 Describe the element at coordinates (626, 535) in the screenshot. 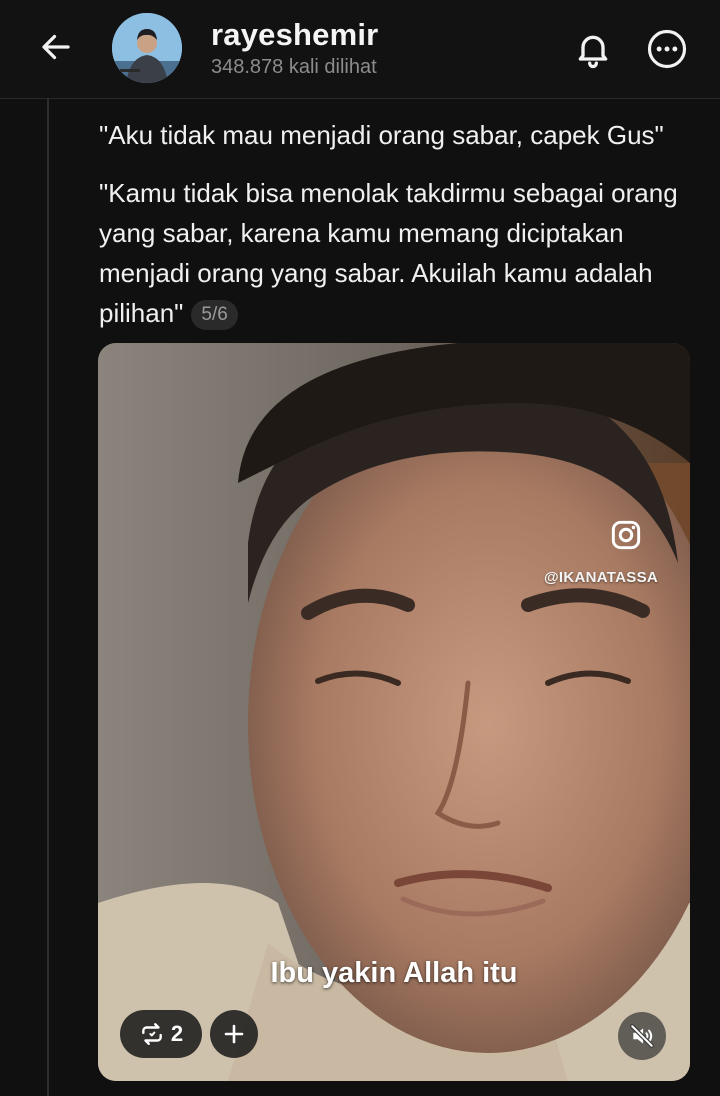

I see `instagram-icon` at that location.